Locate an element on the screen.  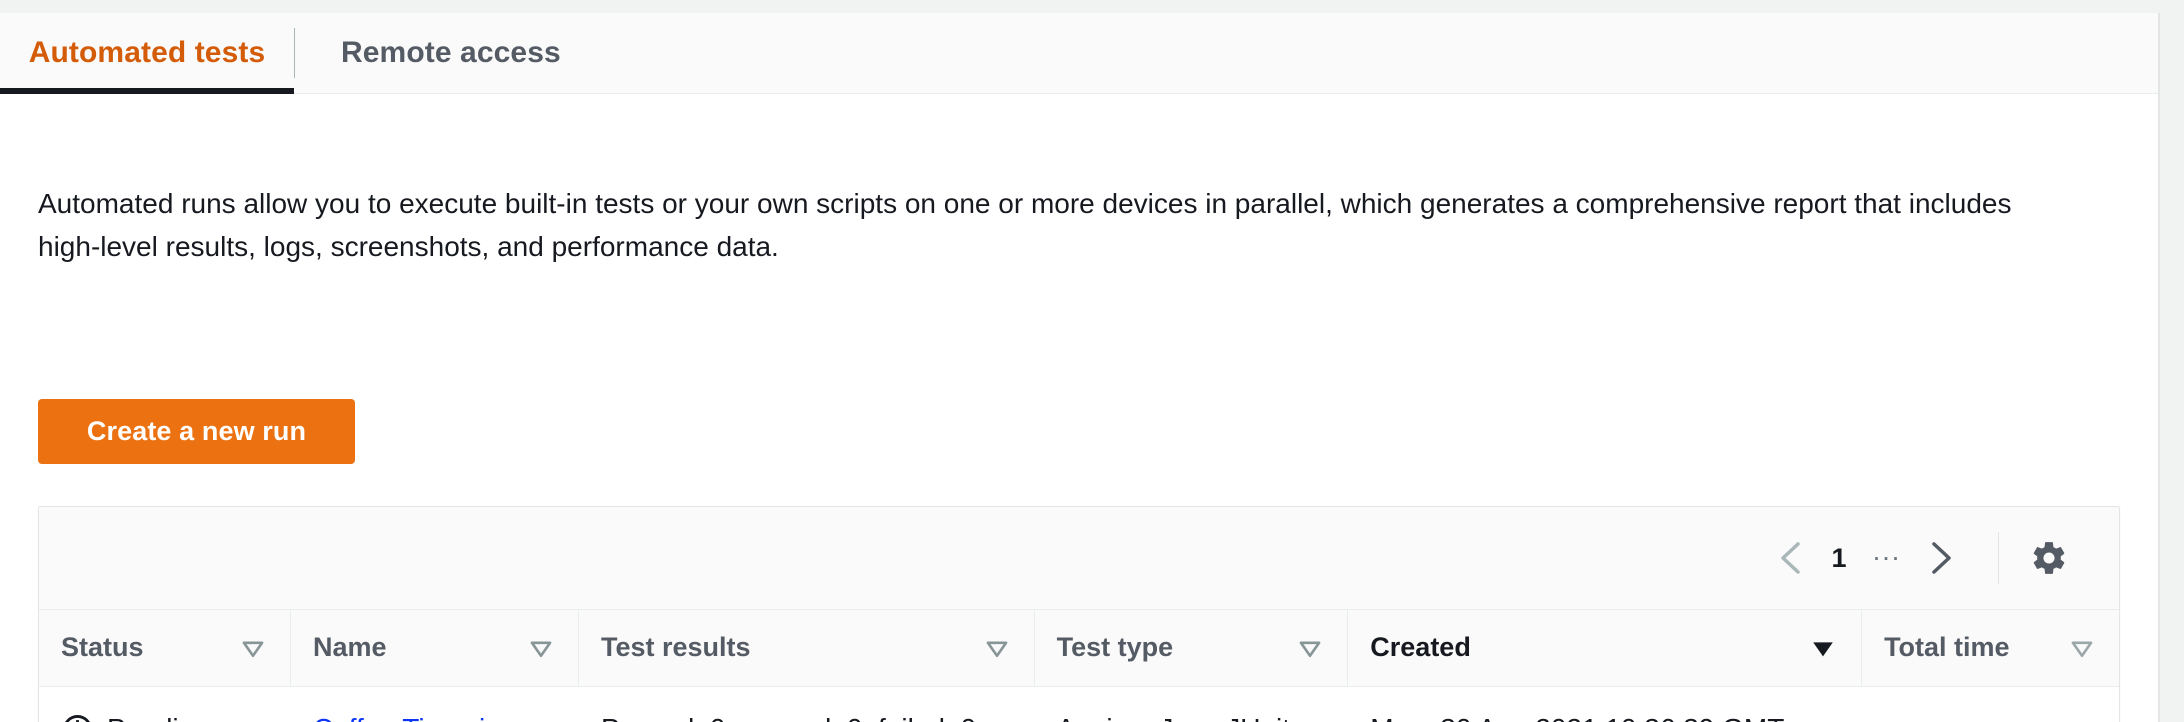
status-text: Pending is located at coordinates (158, 717).